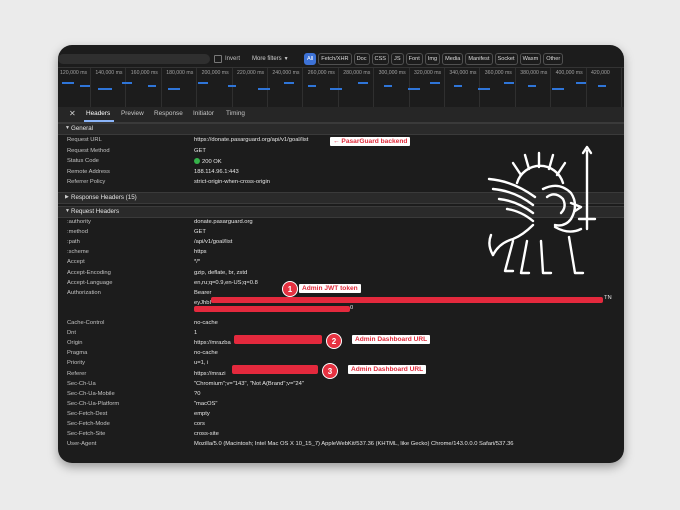 Image resolution: width=680 pixels, height=510 pixels. What do you see at coordinates (218, 59) in the screenshot?
I see `invert-checkbox` at bounding box center [218, 59].